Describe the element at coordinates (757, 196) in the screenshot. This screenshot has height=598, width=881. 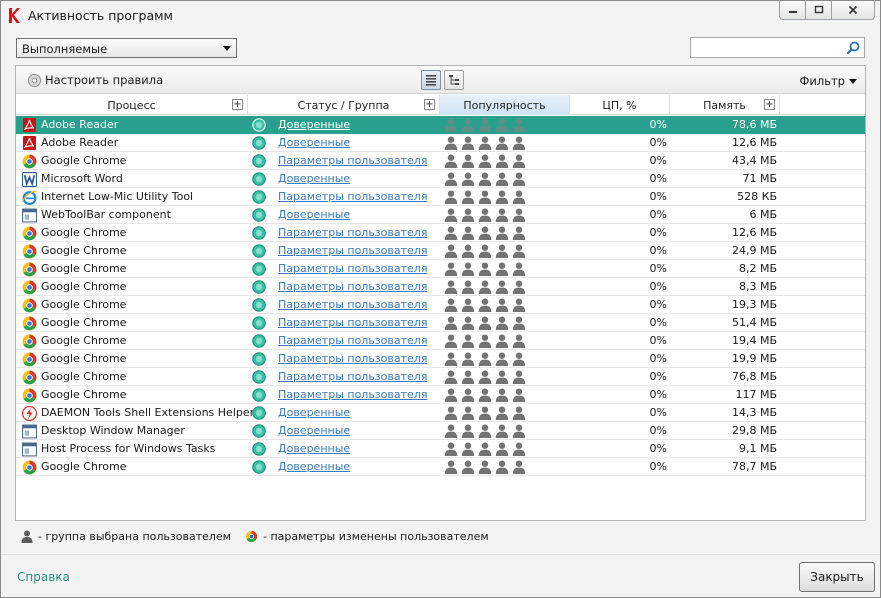
I see `memory-value: 528 КБ` at that location.